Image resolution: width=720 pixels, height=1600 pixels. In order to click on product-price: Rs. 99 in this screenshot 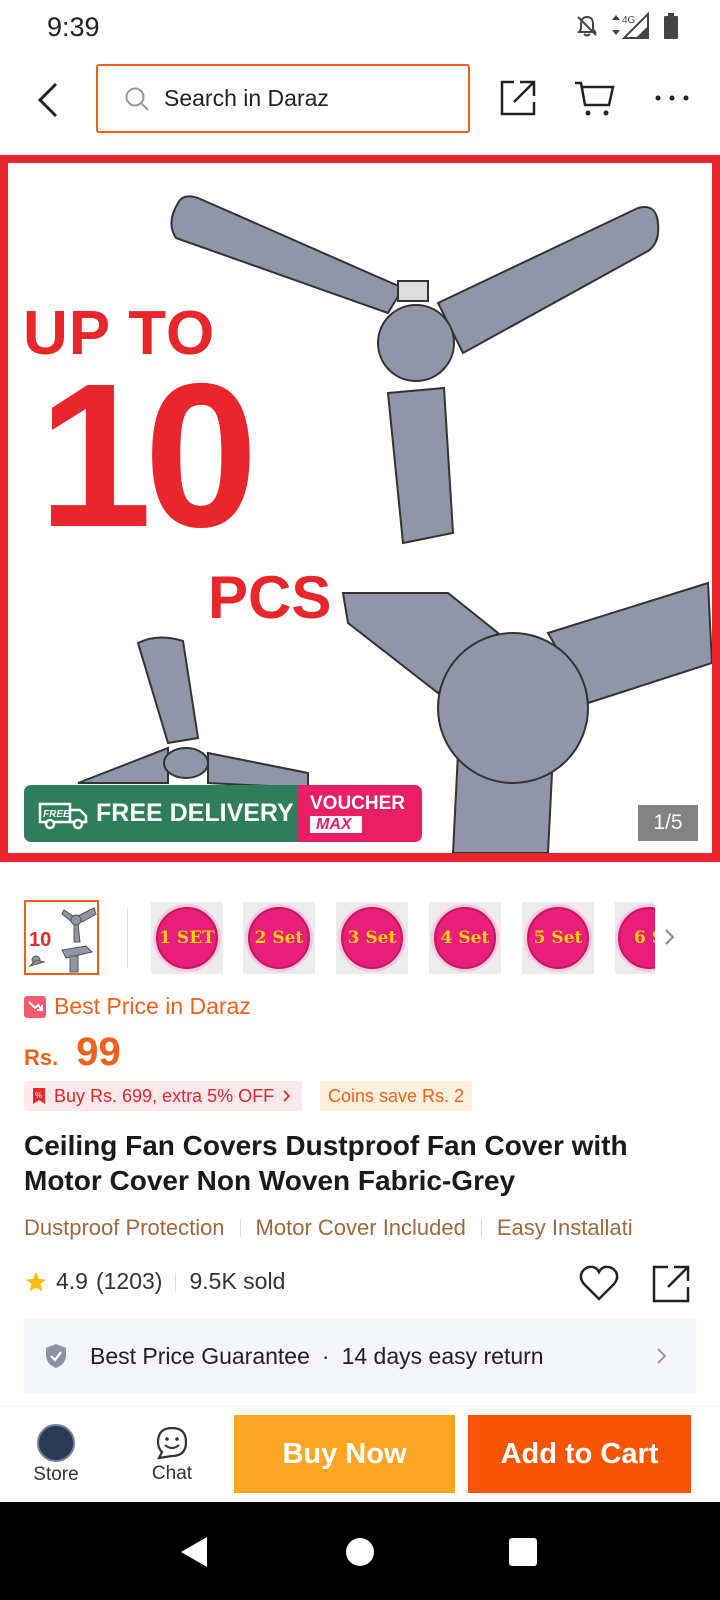, I will do `click(72, 1052)`.